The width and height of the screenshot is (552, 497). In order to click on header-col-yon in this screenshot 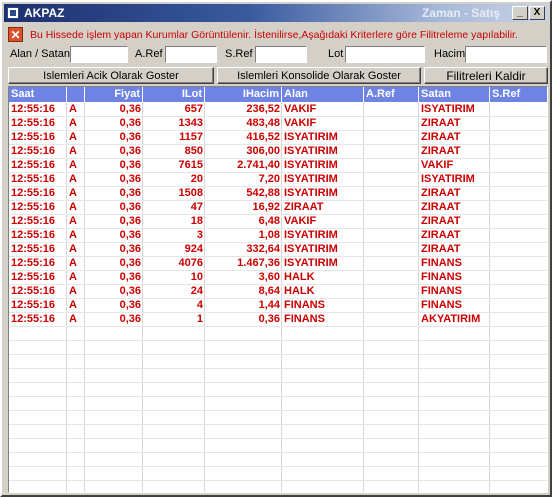, I will do `click(76, 94)`.